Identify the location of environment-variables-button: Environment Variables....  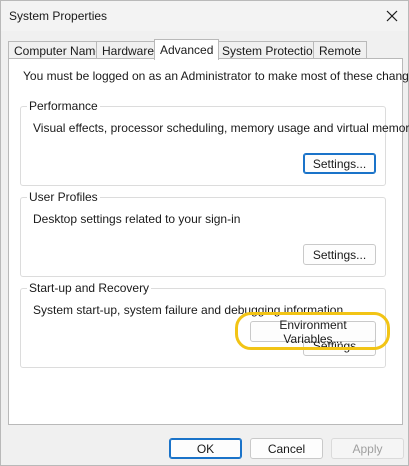
(313, 332).